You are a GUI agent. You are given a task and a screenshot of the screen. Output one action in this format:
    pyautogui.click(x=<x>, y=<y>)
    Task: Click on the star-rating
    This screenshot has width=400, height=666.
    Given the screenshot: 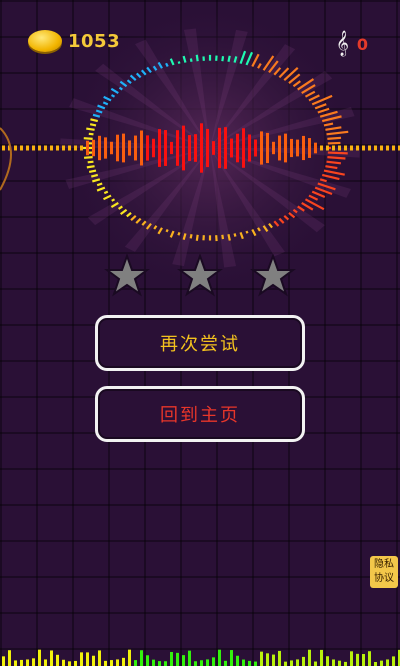 What is the action you would take?
    pyautogui.click(x=200, y=275)
    